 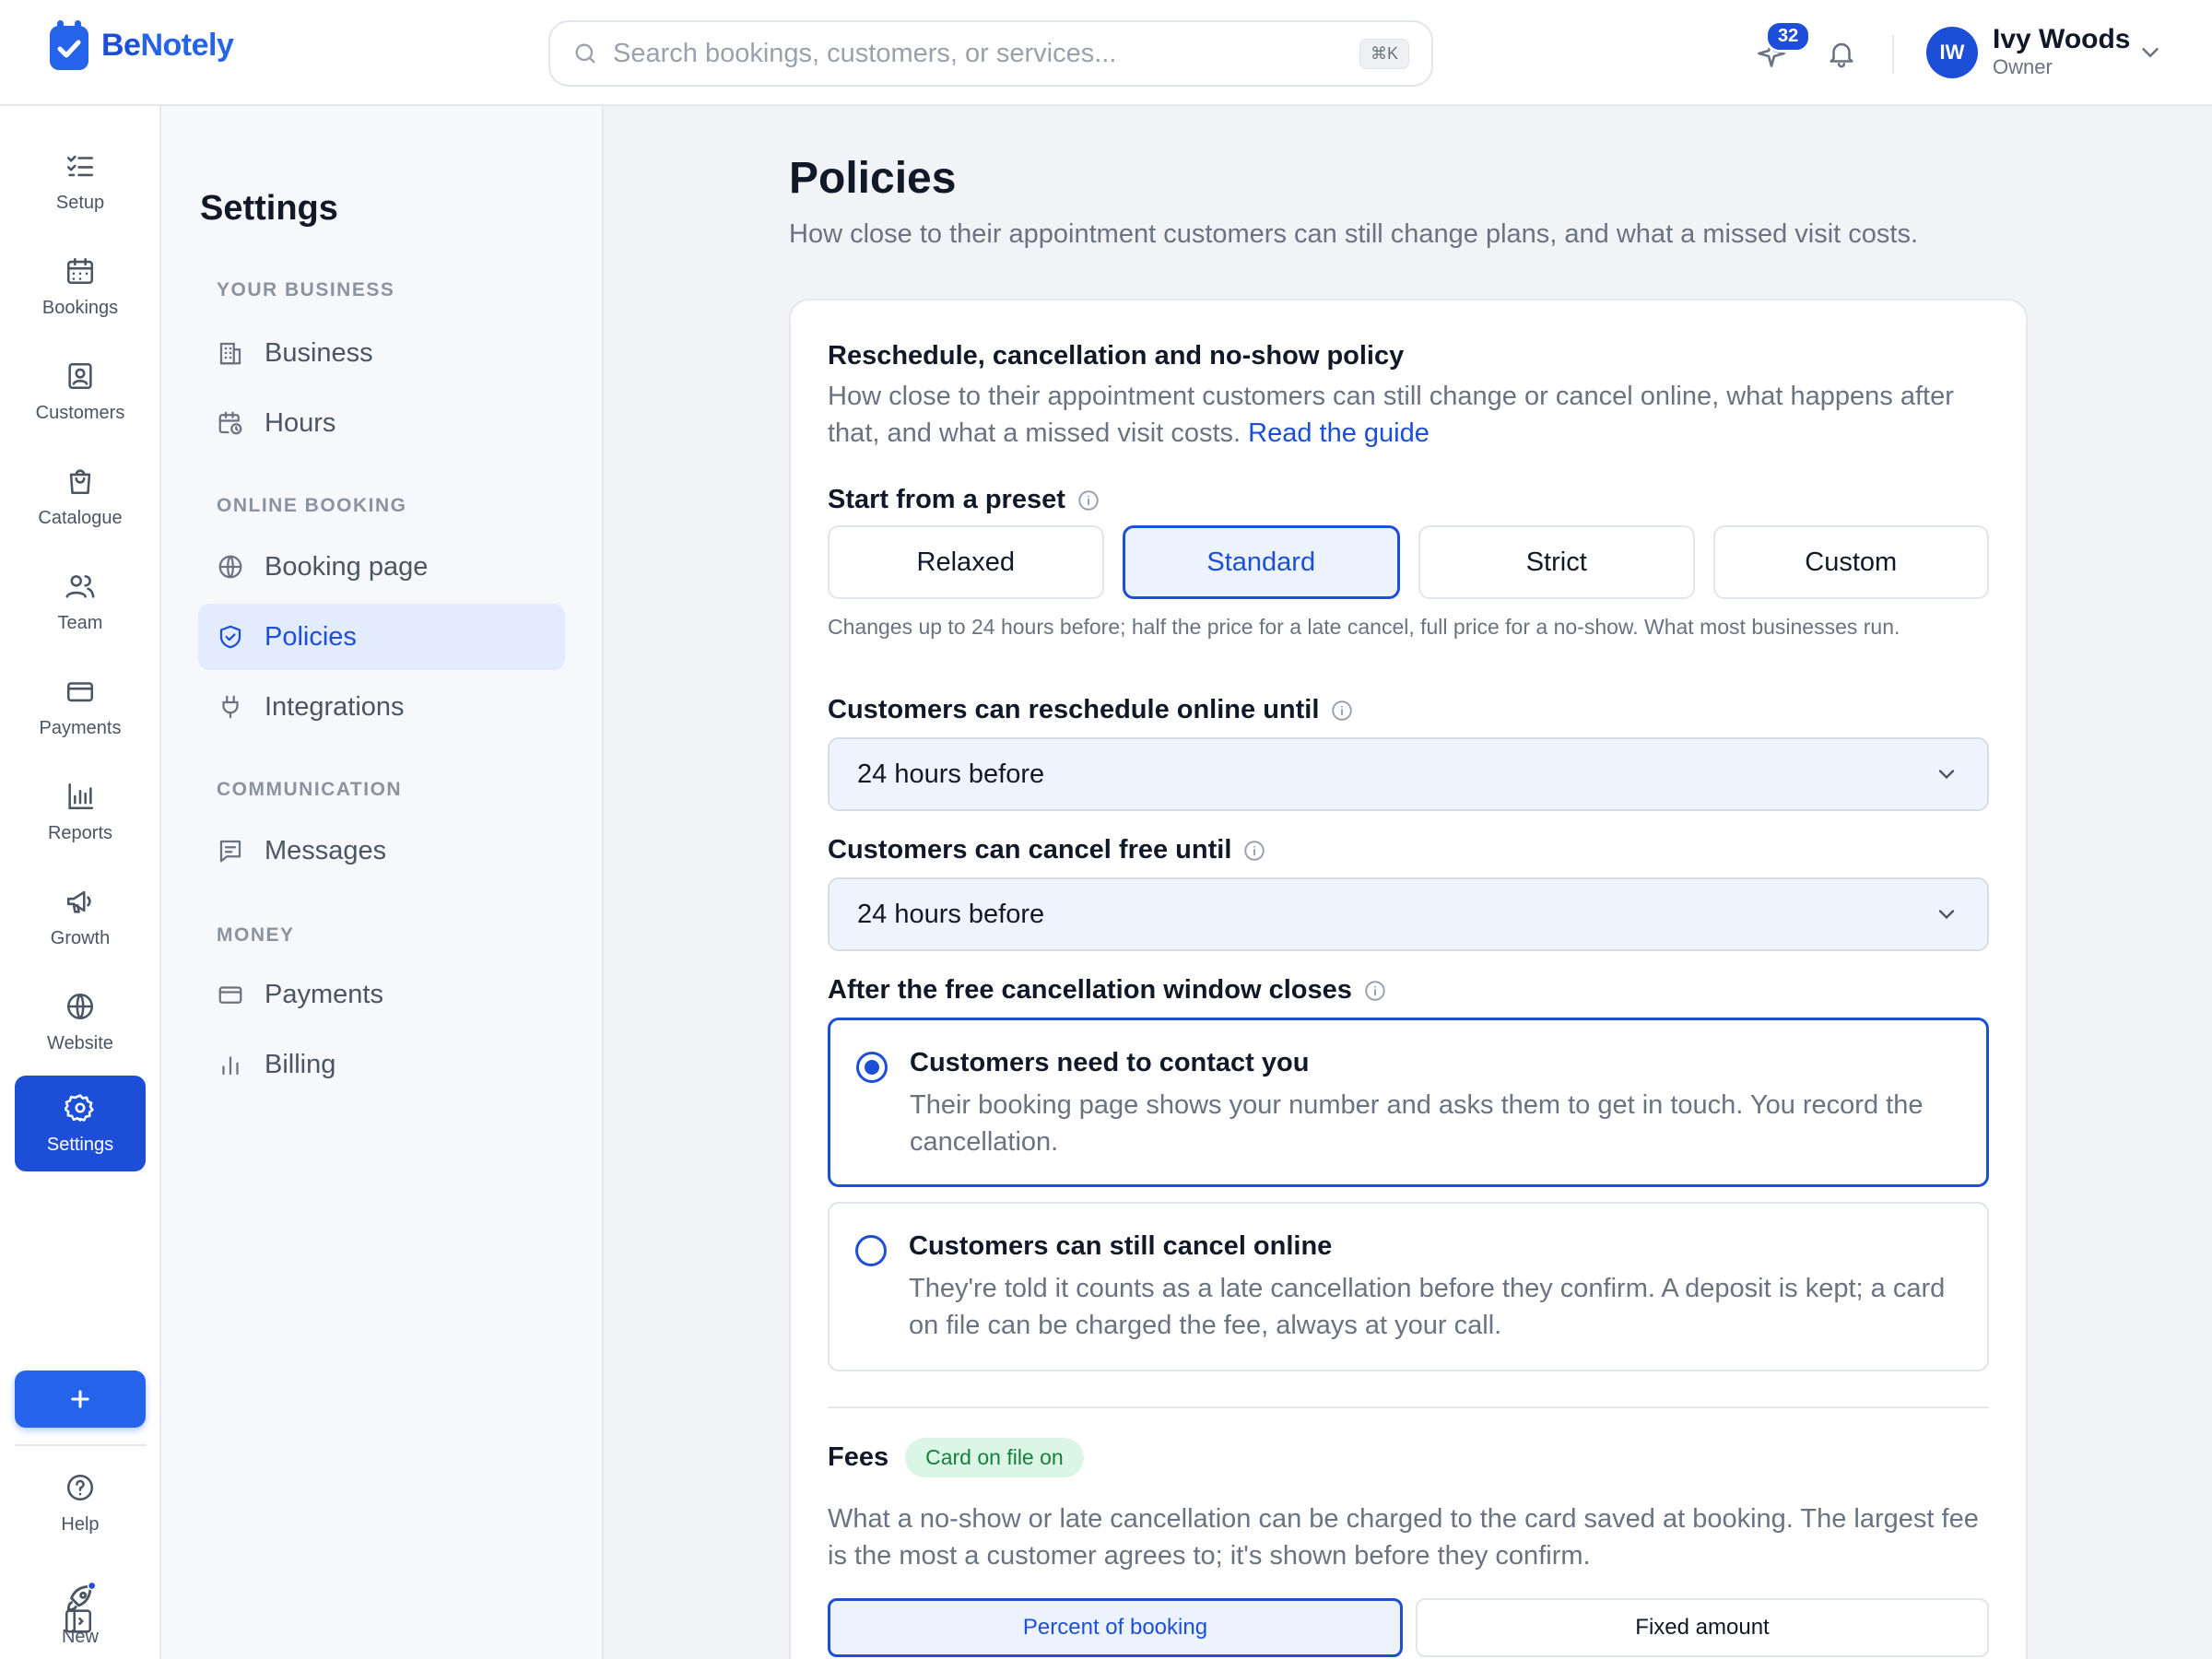 What do you see at coordinates (1261, 562) in the screenshot?
I see `preset-standard-button: Standard` at bounding box center [1261, 562].